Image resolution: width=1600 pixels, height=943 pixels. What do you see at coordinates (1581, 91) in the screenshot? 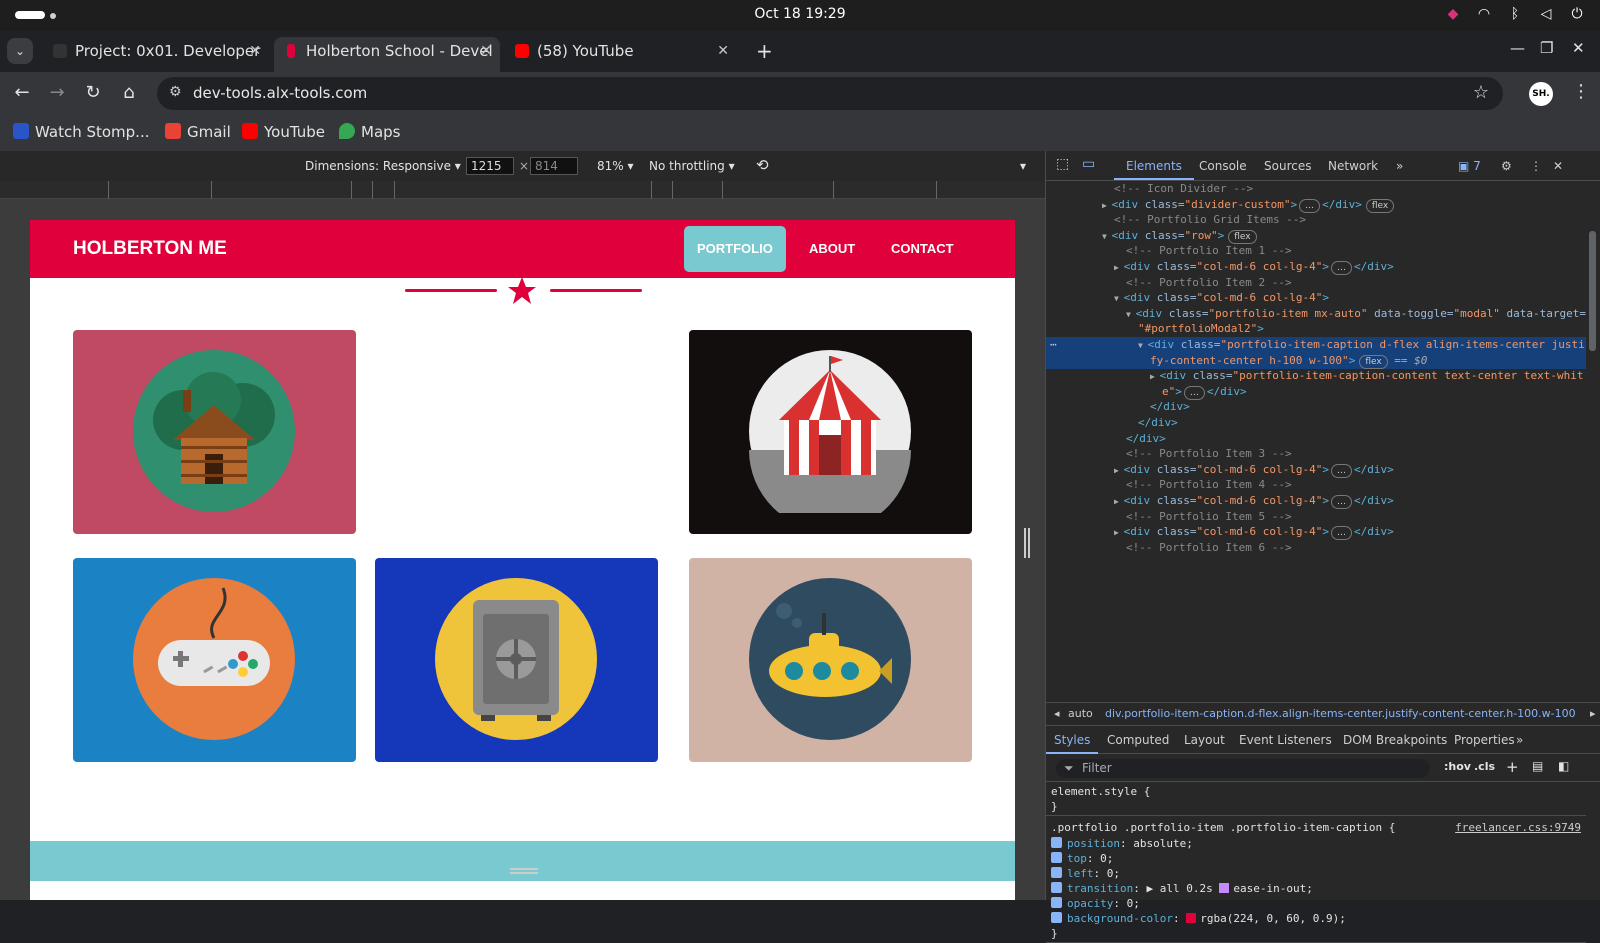
I see `chrome-menu-icon: ⋮` at bounding box center [1581, 91].